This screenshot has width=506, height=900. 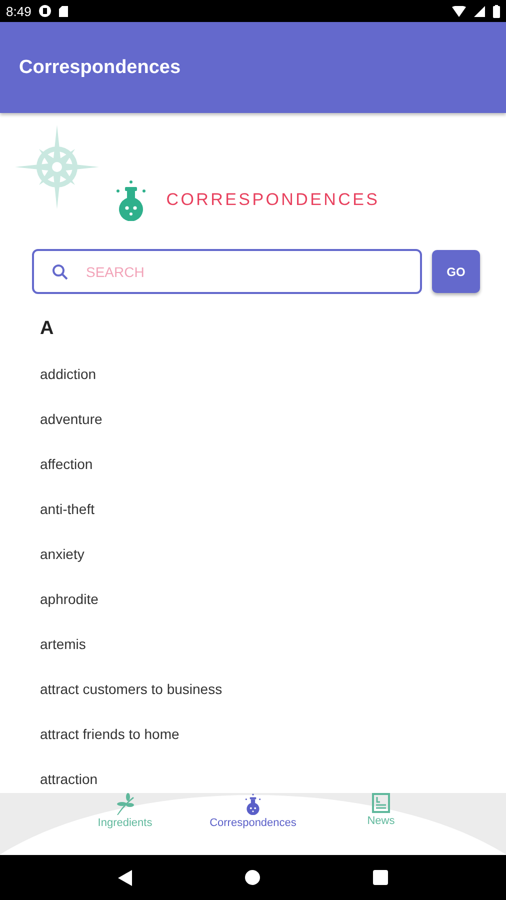 What do you see at coordinates (479, 11) in the screenshot?
I see `signal-icon` at bounding box center [479, 11].